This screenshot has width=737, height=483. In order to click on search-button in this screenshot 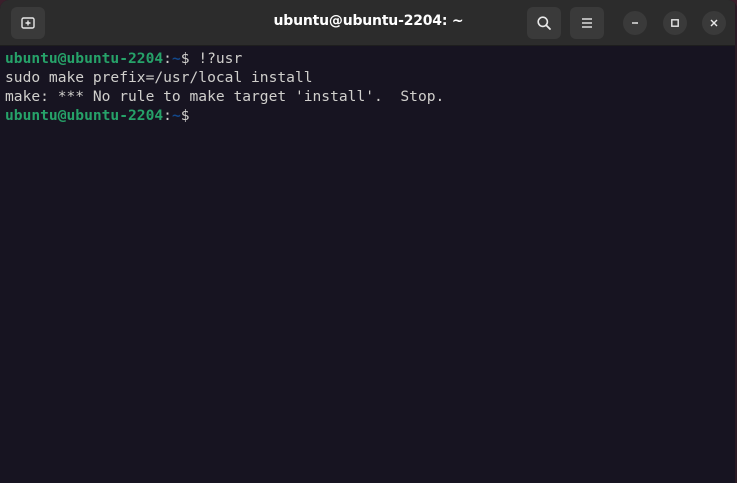, I will do `click(544, 23)`.